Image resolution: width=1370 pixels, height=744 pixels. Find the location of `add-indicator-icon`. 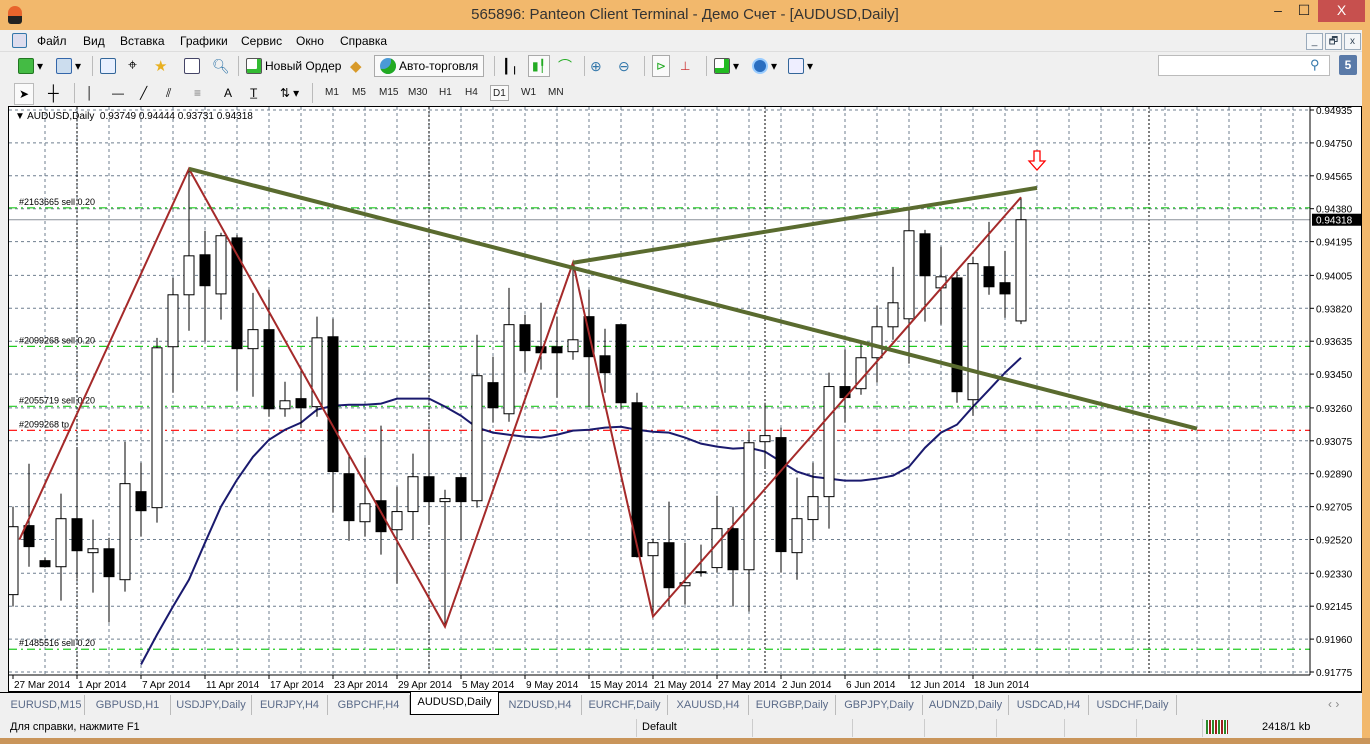

add-indicator-icon is located at coordinates (722, 66).